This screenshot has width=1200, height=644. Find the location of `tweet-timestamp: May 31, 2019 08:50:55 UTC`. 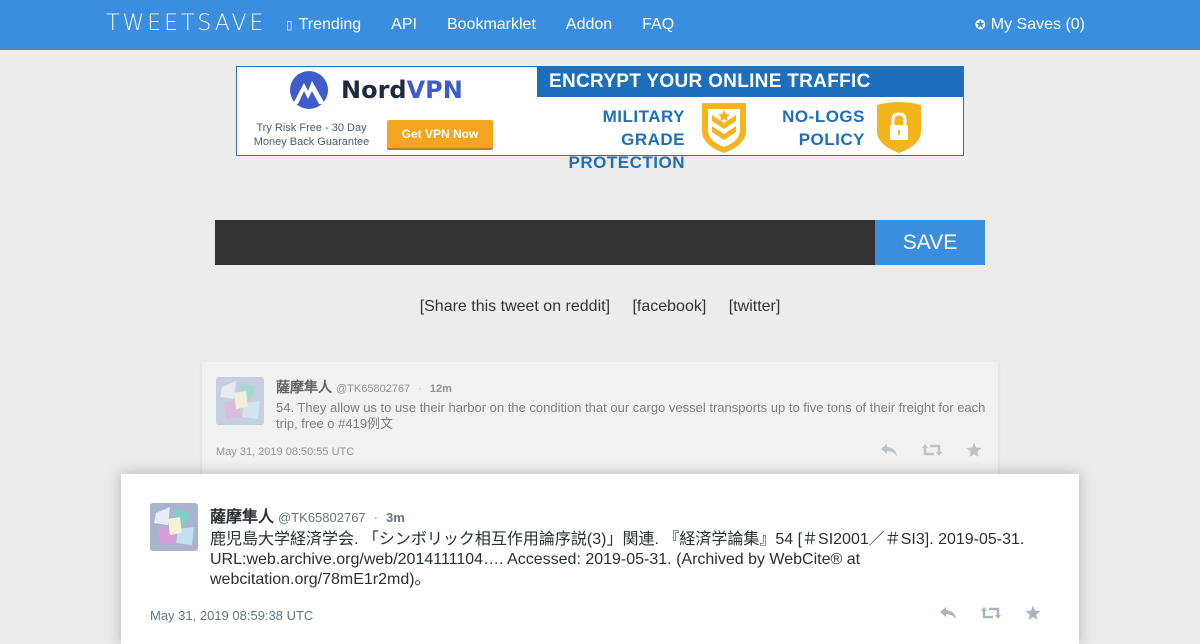

tweet-timestamp: May 31, 2019 08:50:55 UTC is located at coordinates (285, 452).